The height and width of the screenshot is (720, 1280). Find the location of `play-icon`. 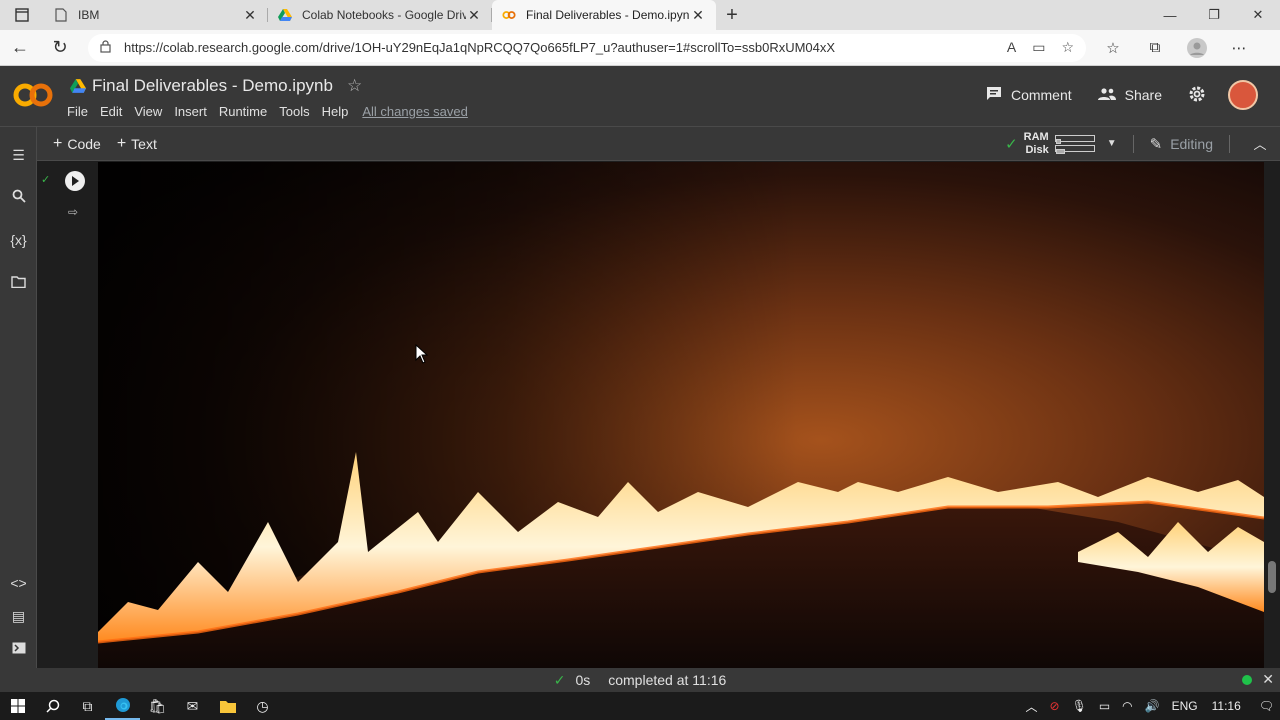

play-icon is located at coordinates (75, 181).